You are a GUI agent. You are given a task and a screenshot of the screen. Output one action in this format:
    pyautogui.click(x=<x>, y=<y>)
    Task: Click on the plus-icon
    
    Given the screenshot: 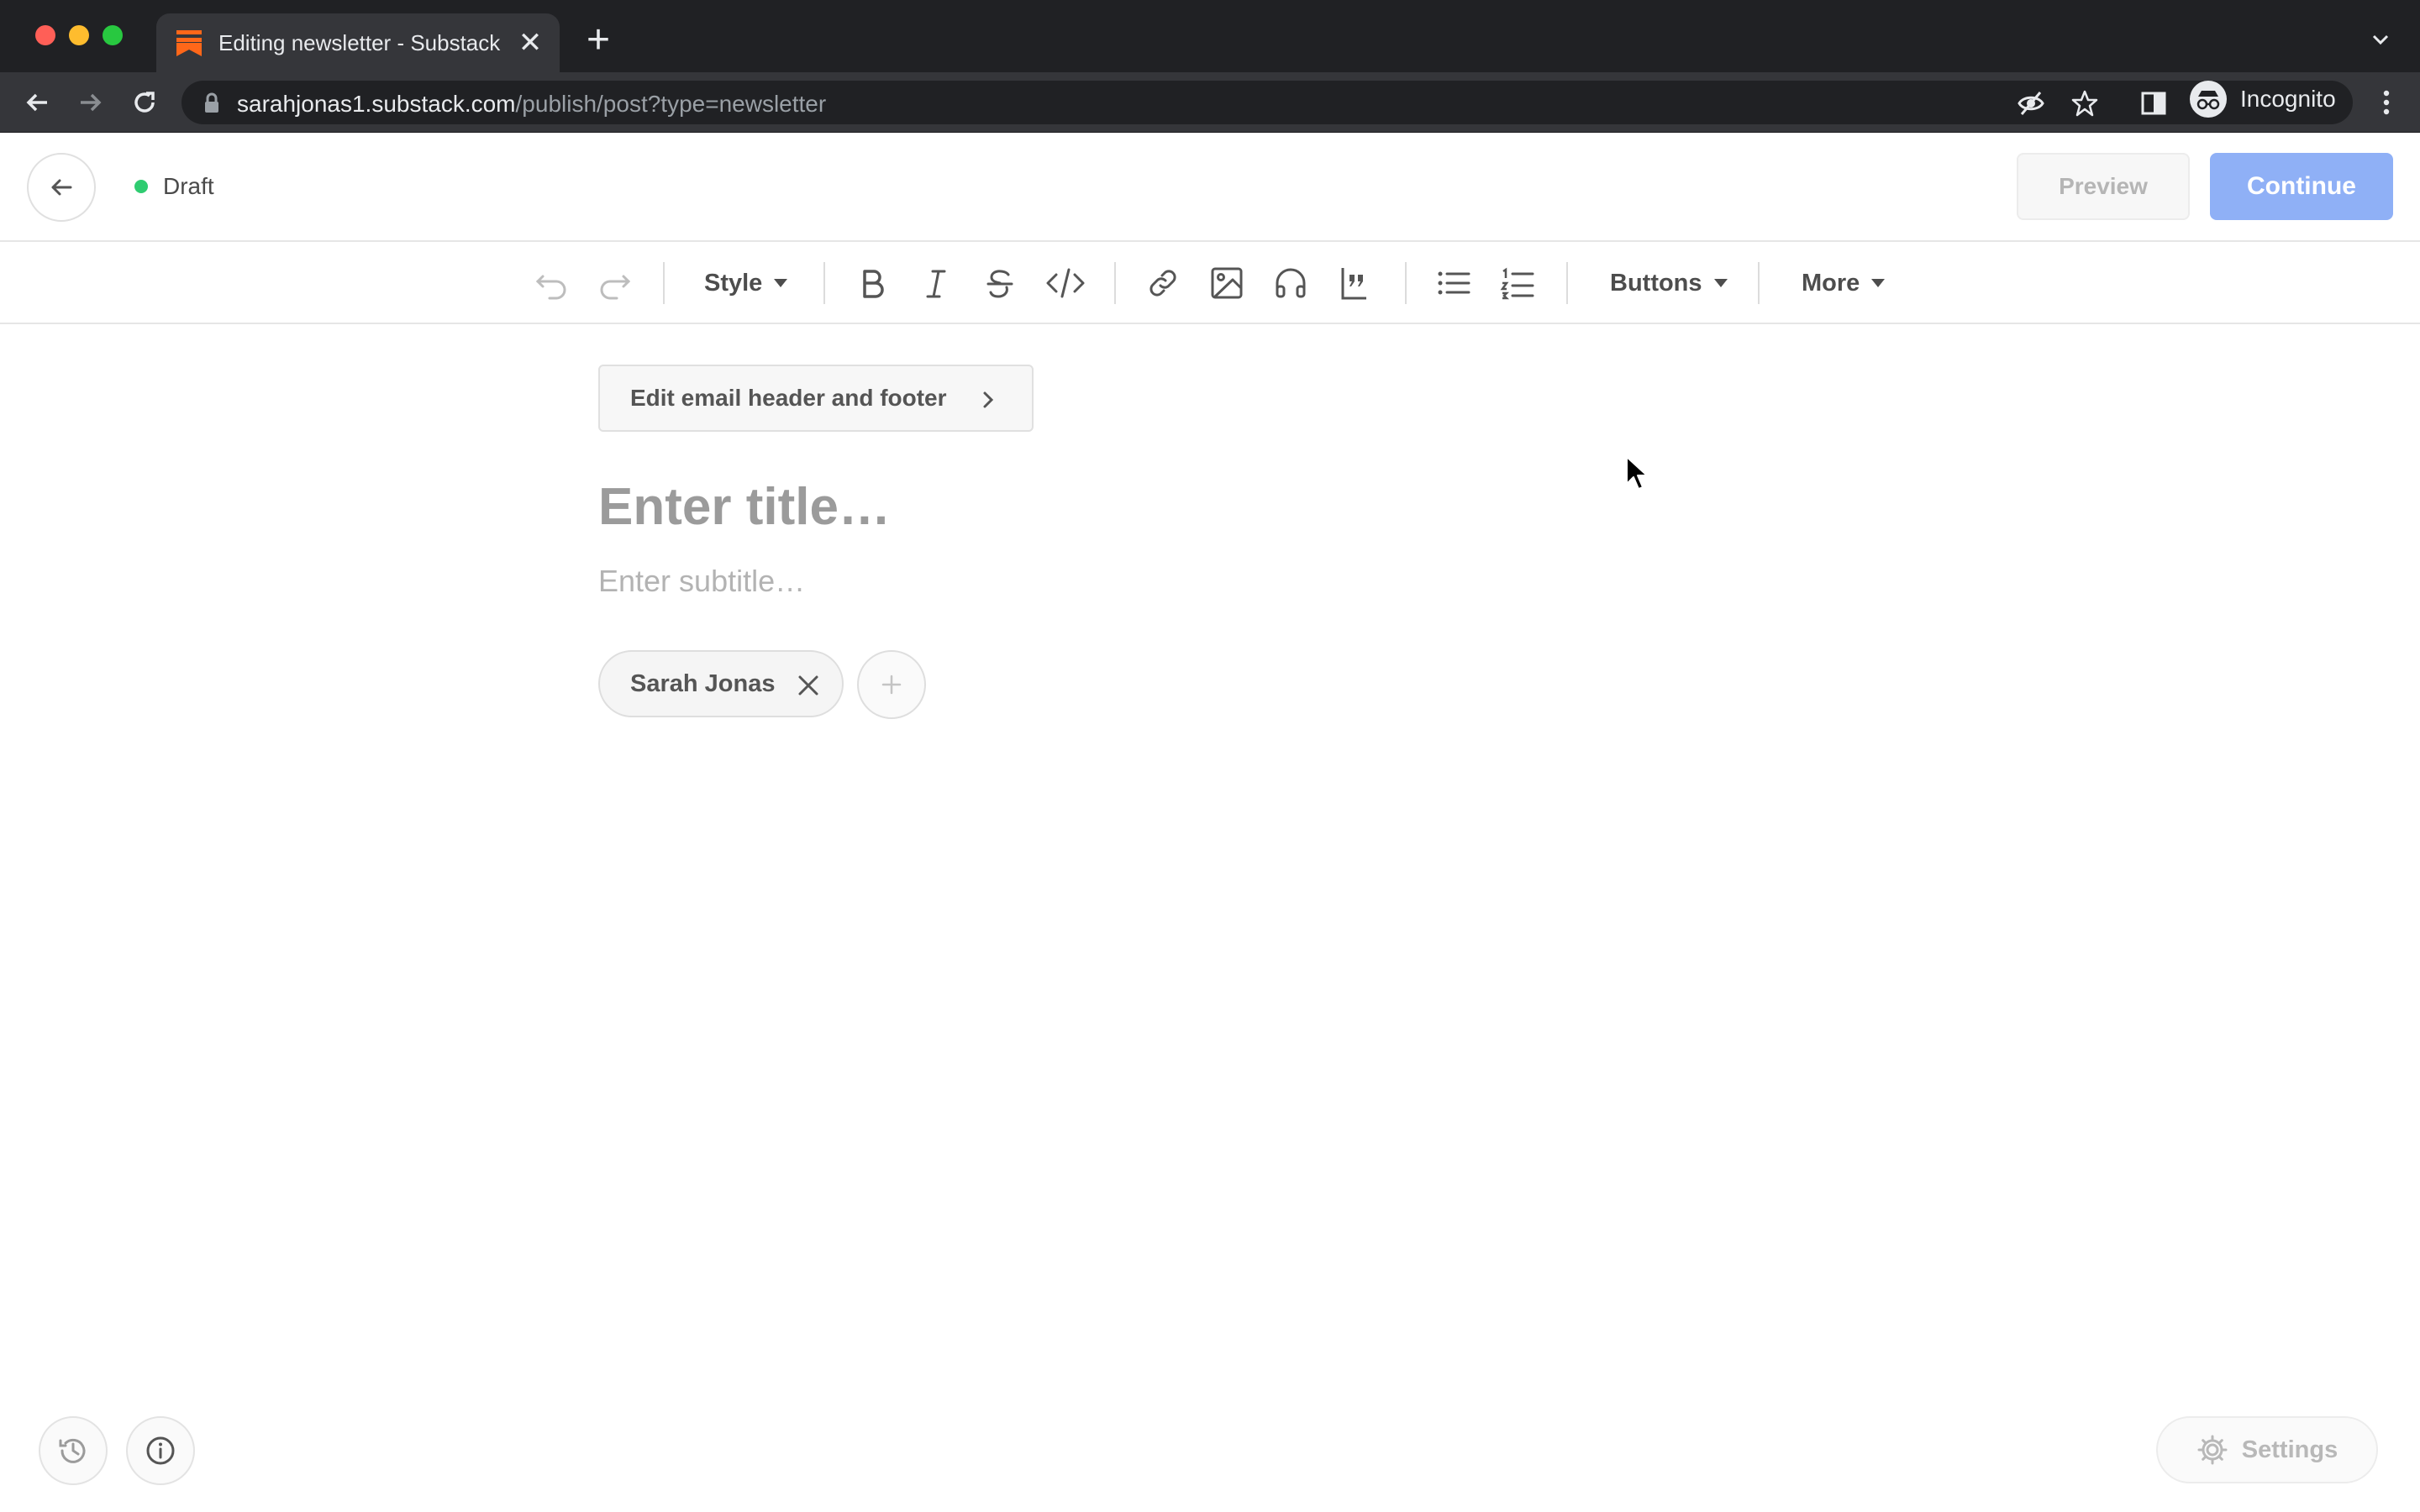 What is the action you would take?
    pyautogui.click(x=892, y=685)
    